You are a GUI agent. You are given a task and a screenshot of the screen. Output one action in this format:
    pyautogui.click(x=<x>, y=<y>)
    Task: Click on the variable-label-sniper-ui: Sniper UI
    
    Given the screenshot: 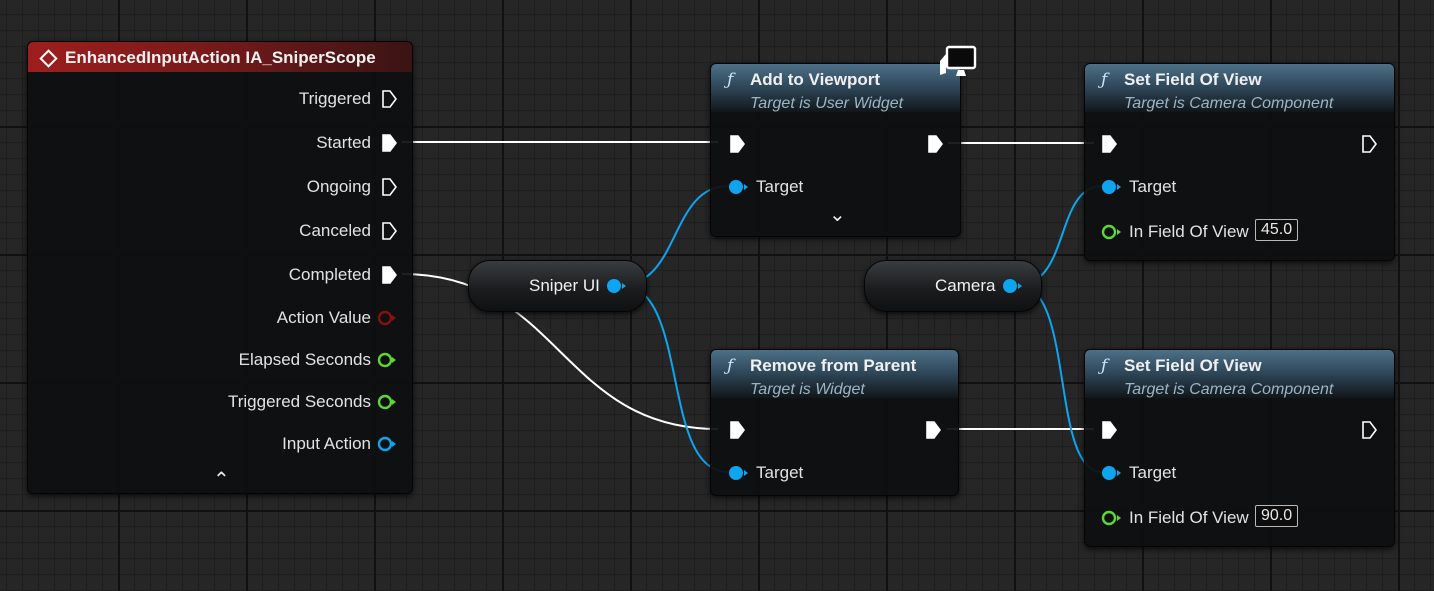 What is the action you would take?
    pyautogui.click(x=564, y=285)
    